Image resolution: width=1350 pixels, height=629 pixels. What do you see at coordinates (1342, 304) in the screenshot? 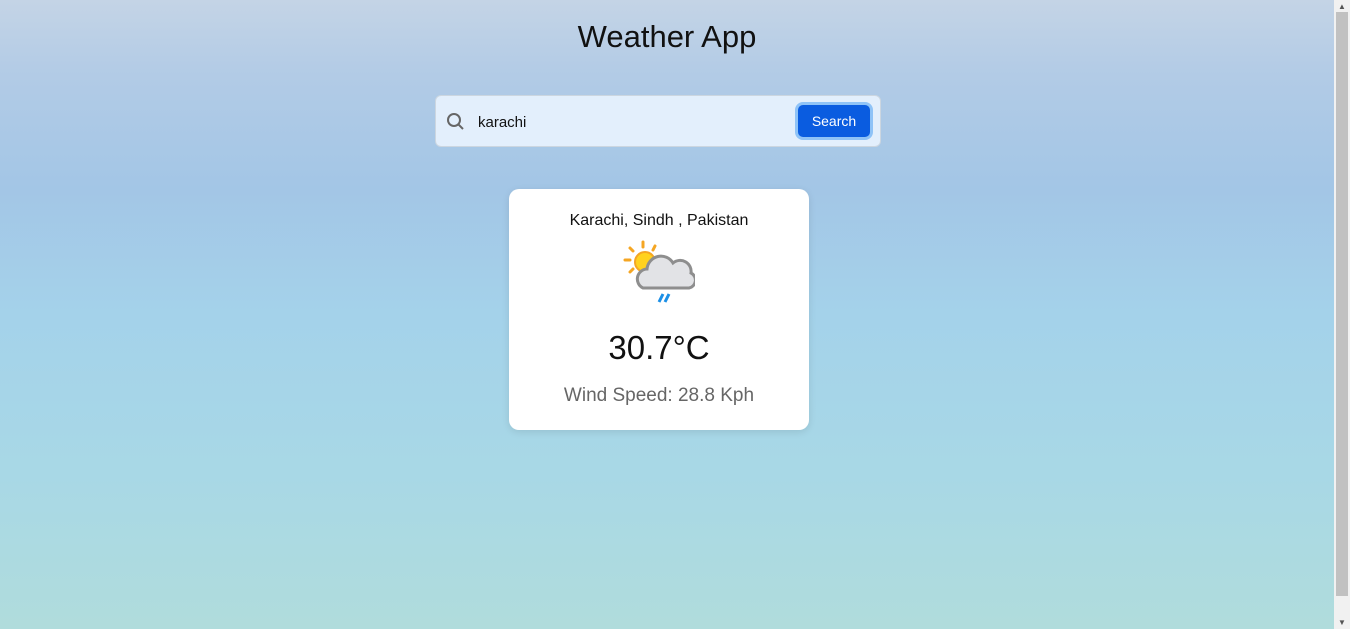
I see `scrollbar-thumb` at bounding box center [1342, 304].